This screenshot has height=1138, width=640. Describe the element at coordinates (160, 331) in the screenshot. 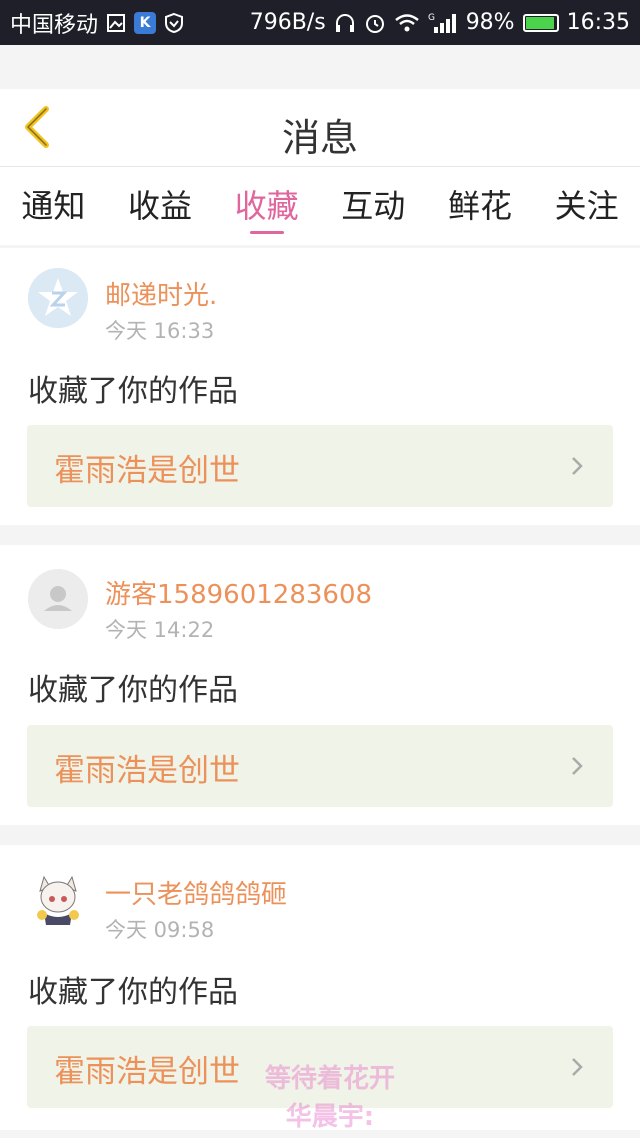

I see `timestamp: 今天 16:33` at that location.